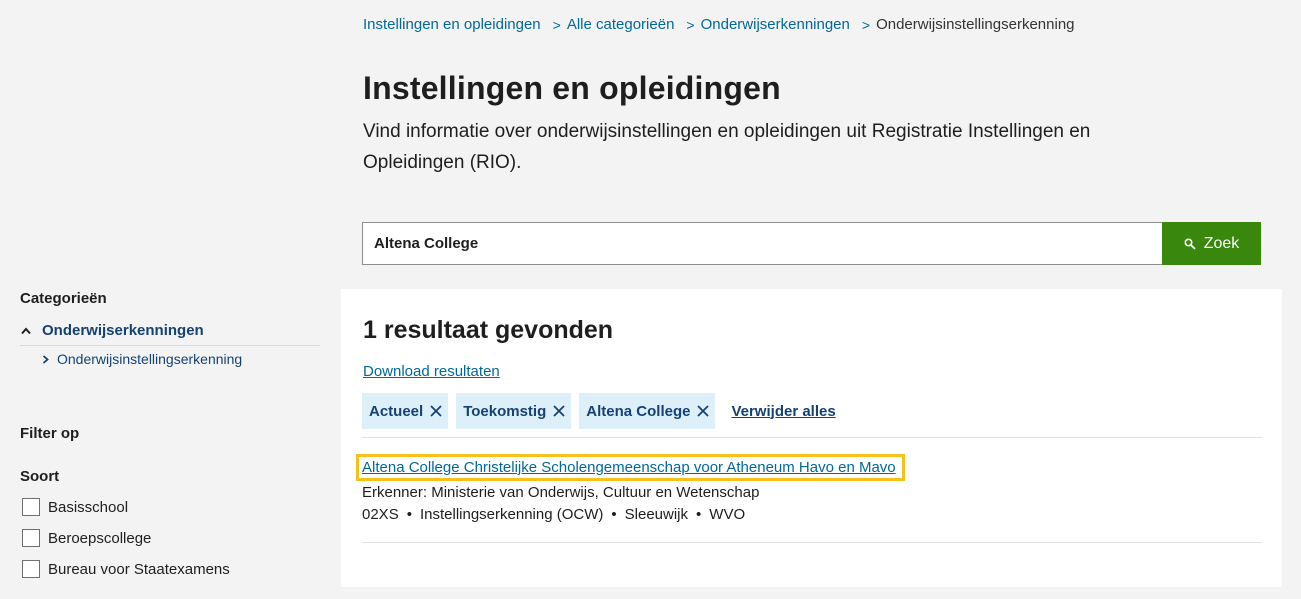  I want to click on filter-option-label: Beroepscollege, so click(100, 538).